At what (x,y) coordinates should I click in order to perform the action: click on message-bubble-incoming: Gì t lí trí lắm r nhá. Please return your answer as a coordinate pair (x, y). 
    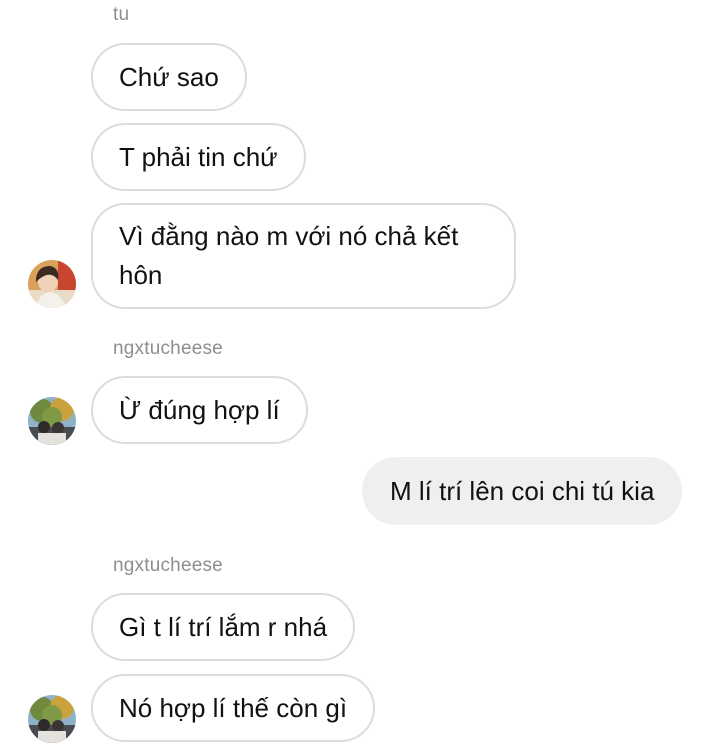
    Looking at the image, I should click on (223, 627).